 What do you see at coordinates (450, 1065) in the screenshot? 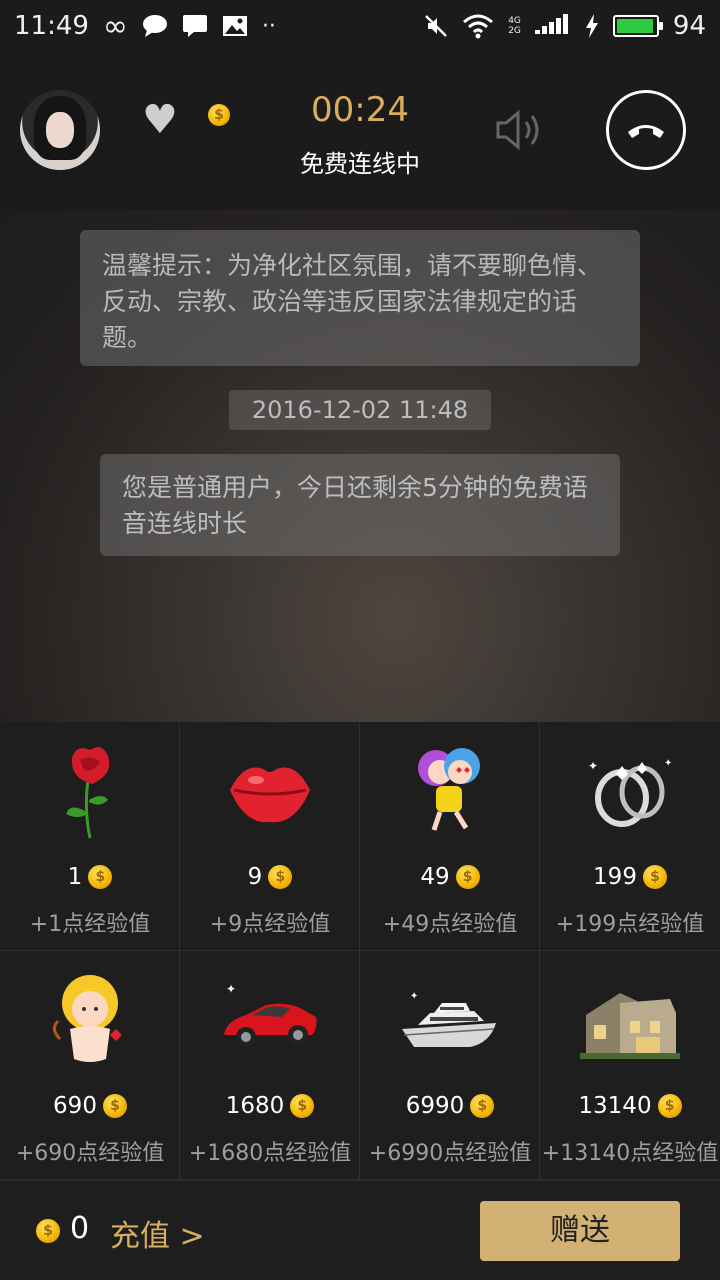
I see `gift-item-yacht: ✦ 6990 $ +6990点经验值` at bounding box center [450, 1065].